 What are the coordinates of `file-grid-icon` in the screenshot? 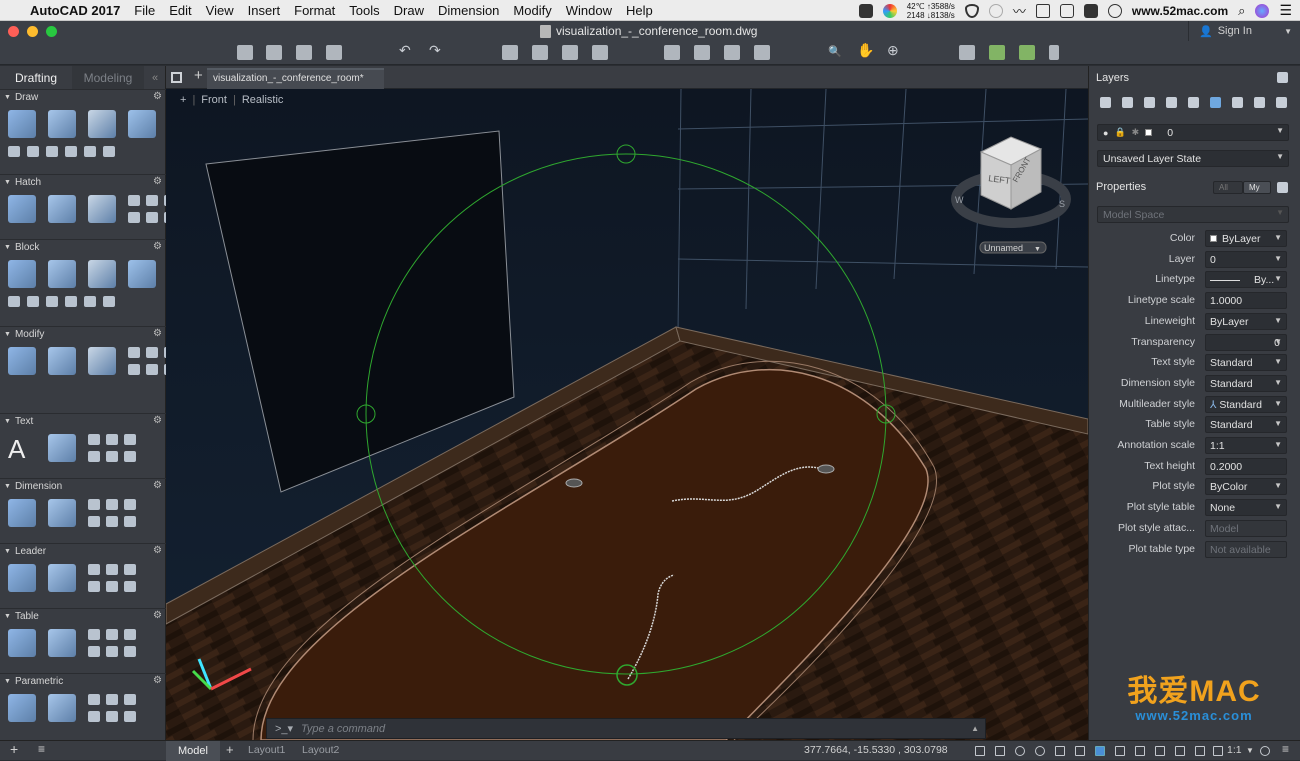 It's located at (176, 77).